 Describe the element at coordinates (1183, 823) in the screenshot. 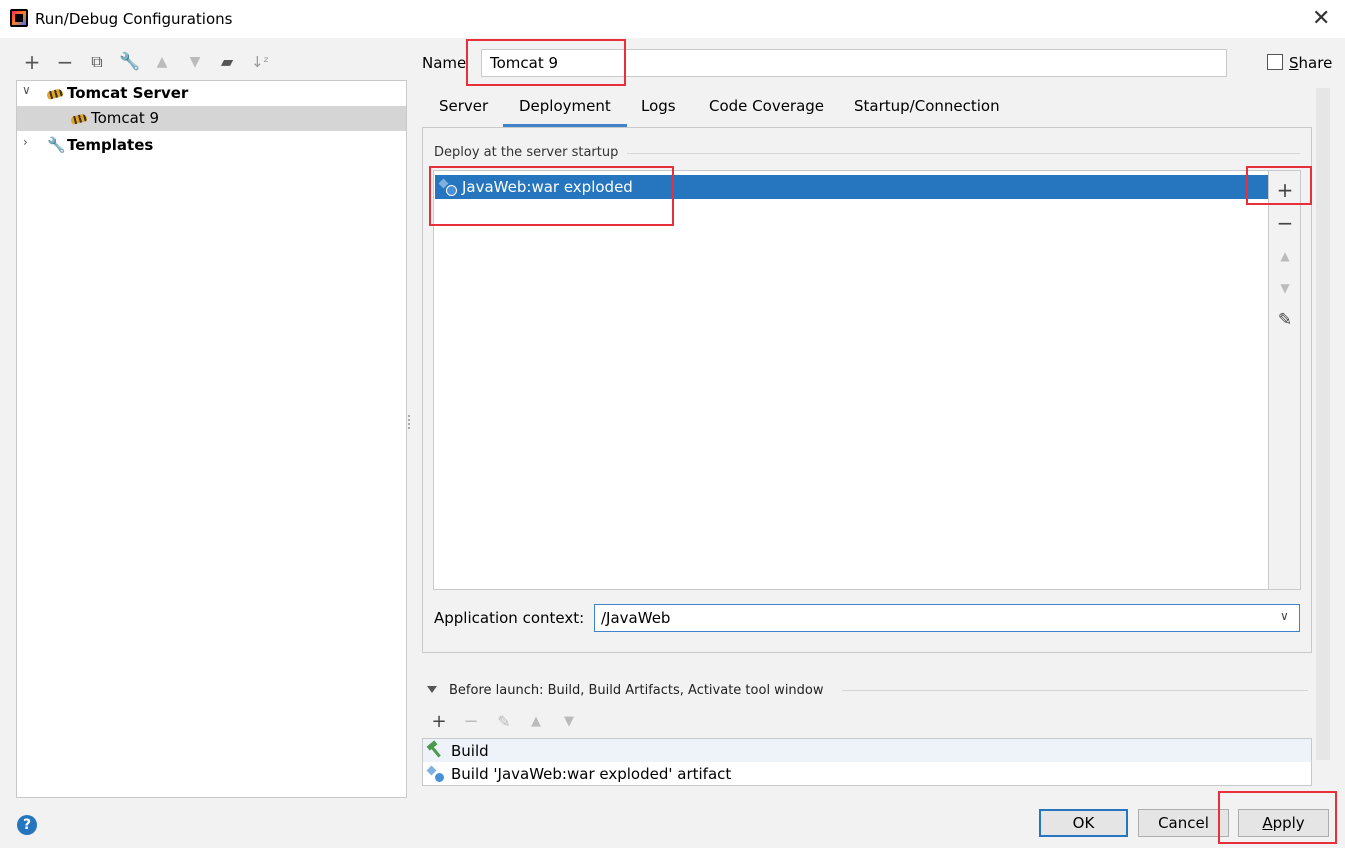

I see `cancel-button: Cancel` at that location.